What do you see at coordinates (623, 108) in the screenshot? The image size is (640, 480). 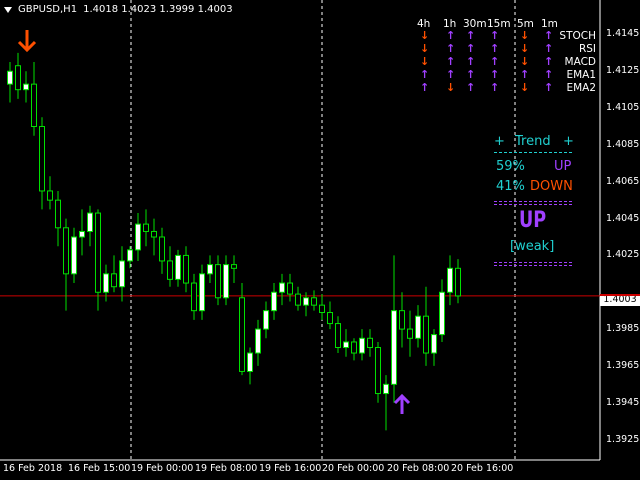 I see `price-tick-label: 1.4105` at bounding box center [623, 108].